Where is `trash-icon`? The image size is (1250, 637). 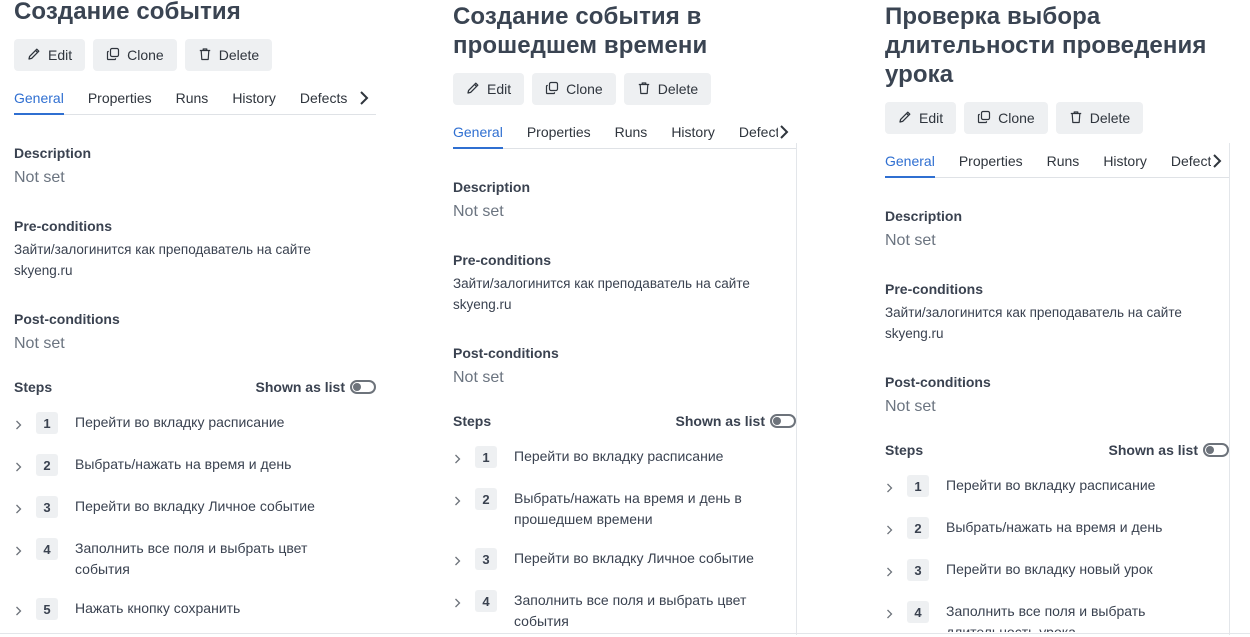
trash-icon is located at coordinates (1076, 118).